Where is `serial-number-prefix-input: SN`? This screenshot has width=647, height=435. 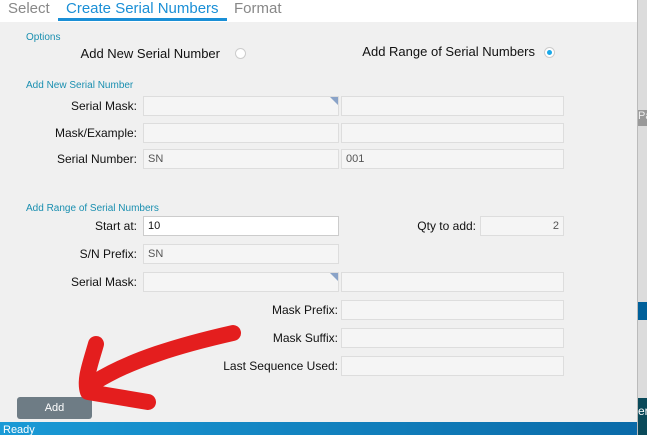
serial-number-prefix-input: SN is located at coordinates (241, 159).